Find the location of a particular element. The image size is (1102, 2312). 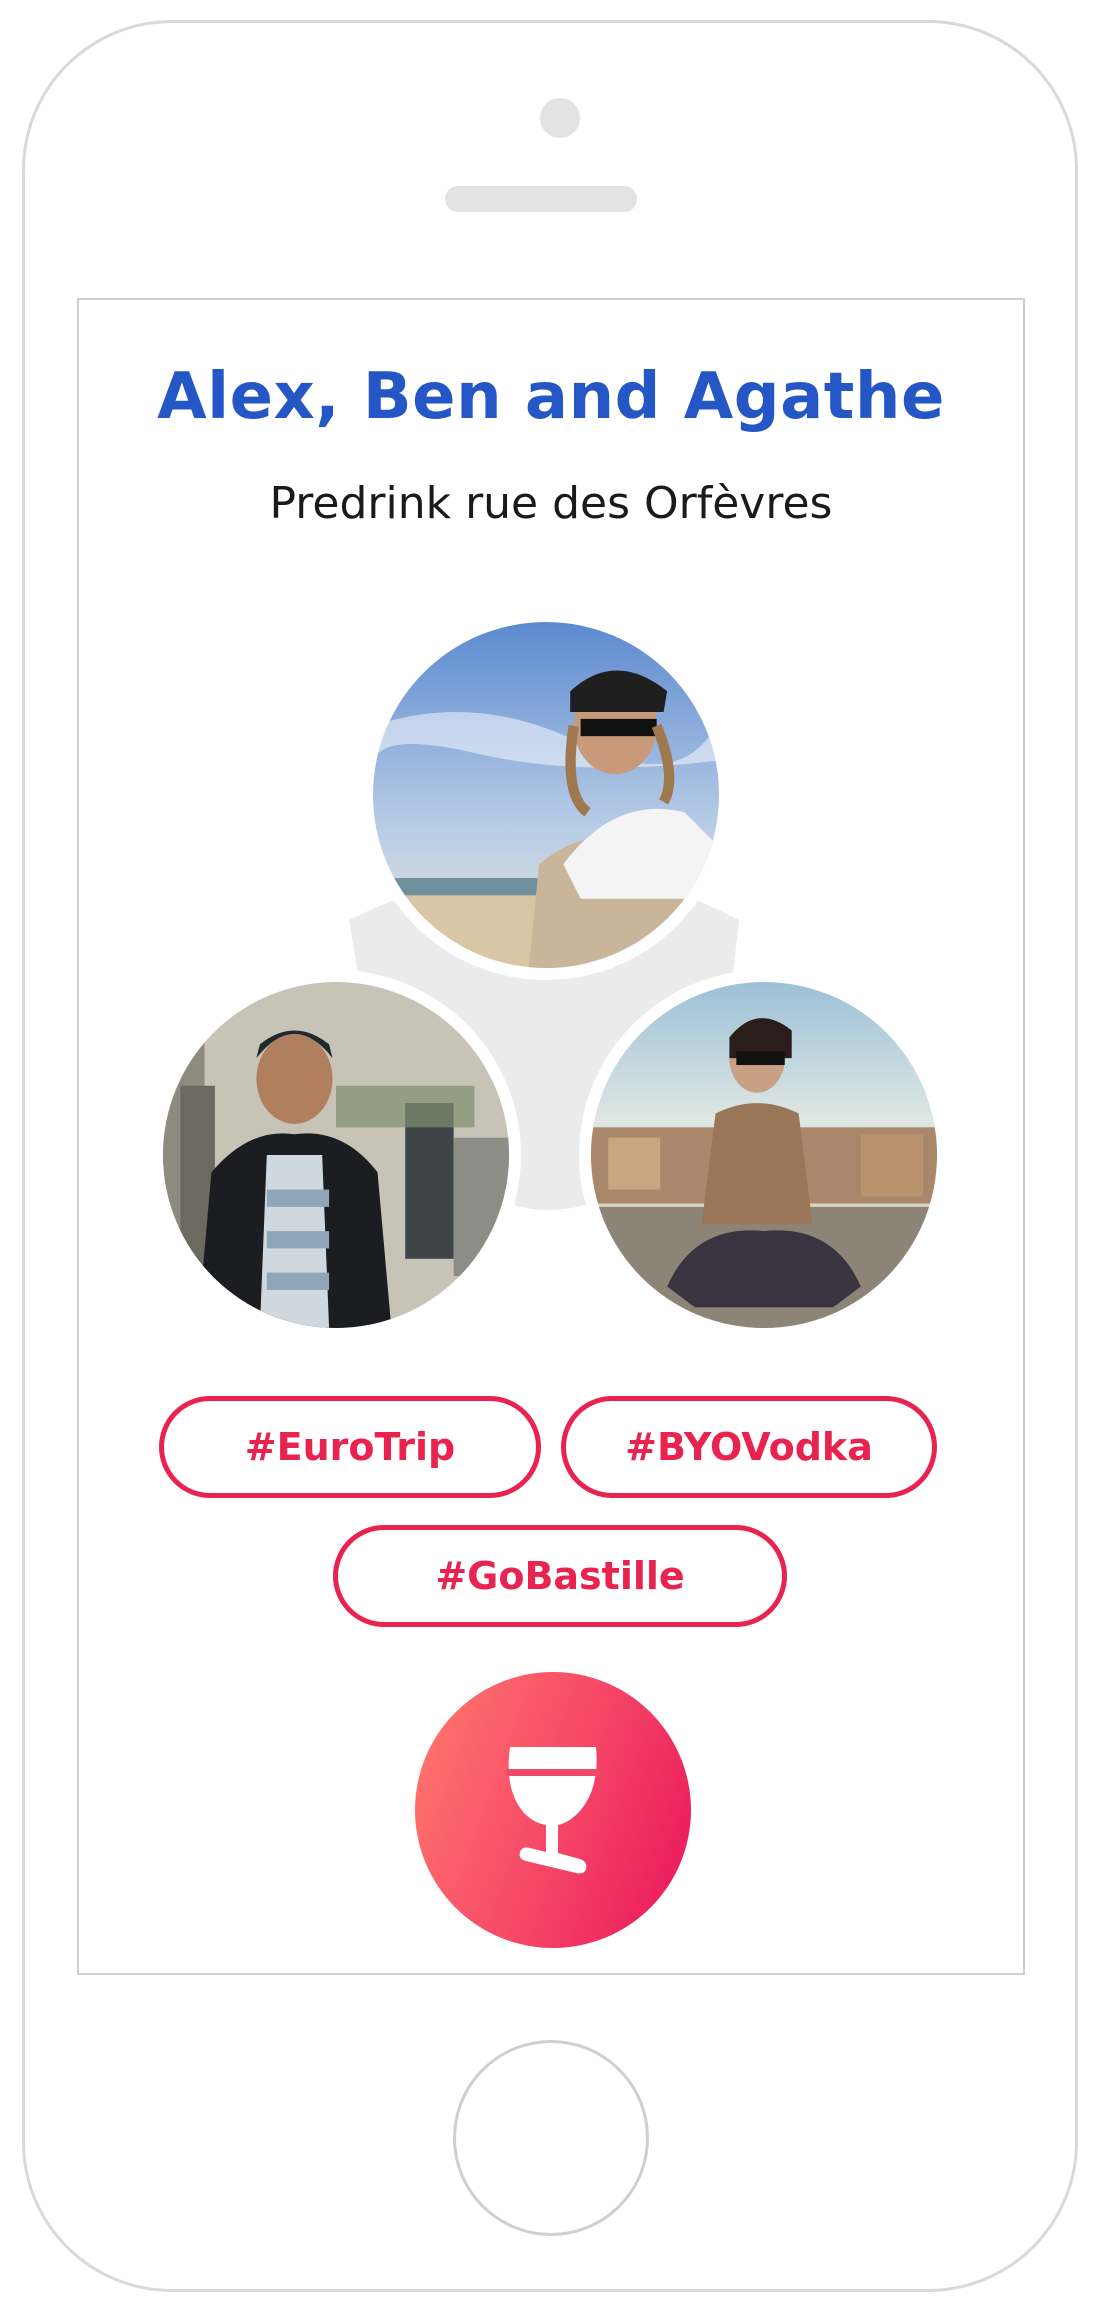

avatar-city is located at coordinates (336, 1155).